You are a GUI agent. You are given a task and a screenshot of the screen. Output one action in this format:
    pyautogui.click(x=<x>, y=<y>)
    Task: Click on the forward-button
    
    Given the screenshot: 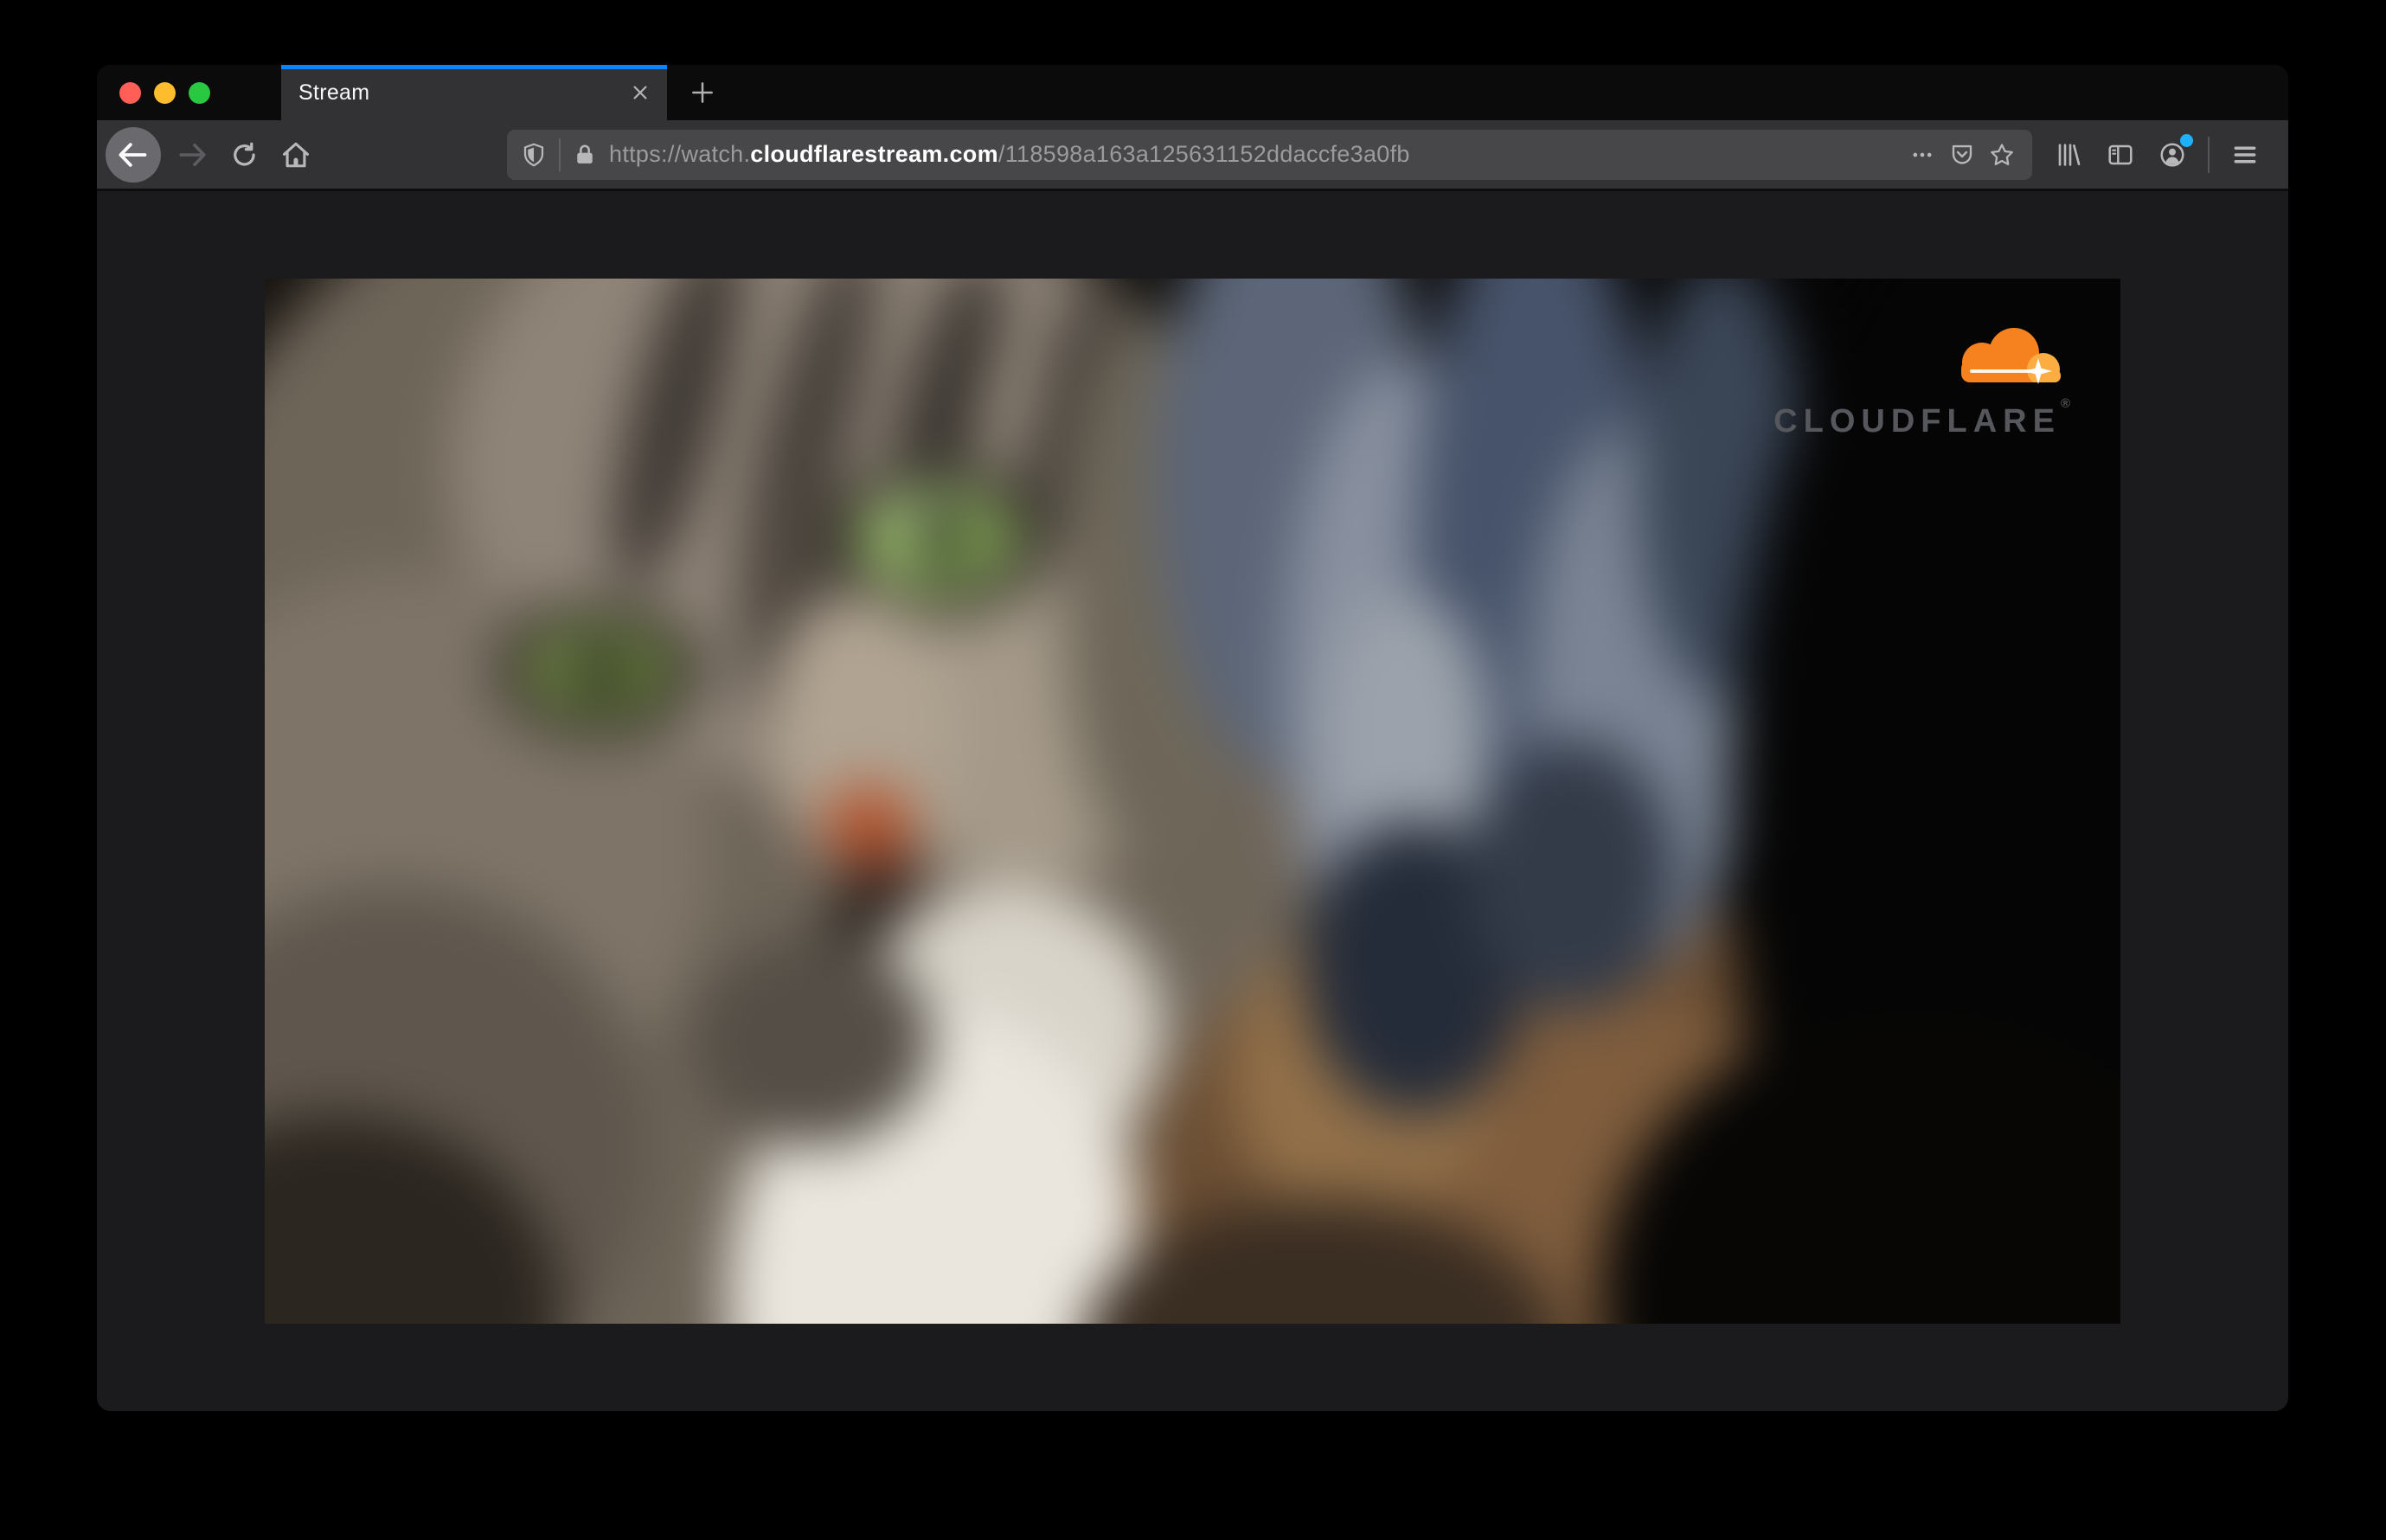 What is the action you would take?
    pyautogui.click(x=192, y=155)
    